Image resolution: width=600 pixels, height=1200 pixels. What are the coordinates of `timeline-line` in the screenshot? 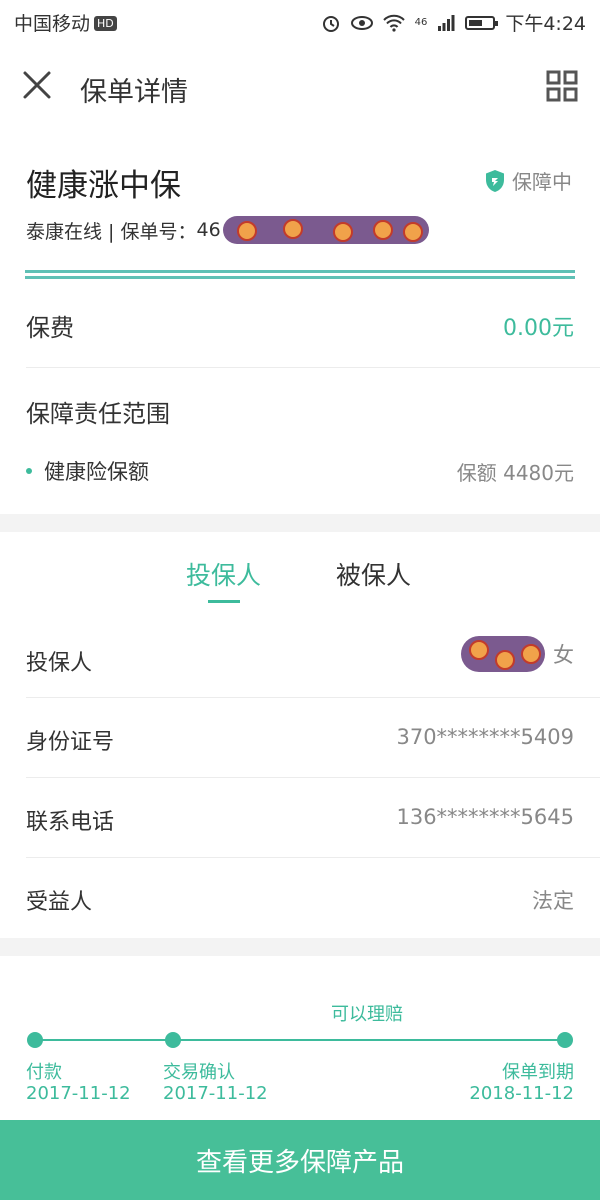 It's located at (300, 1040).